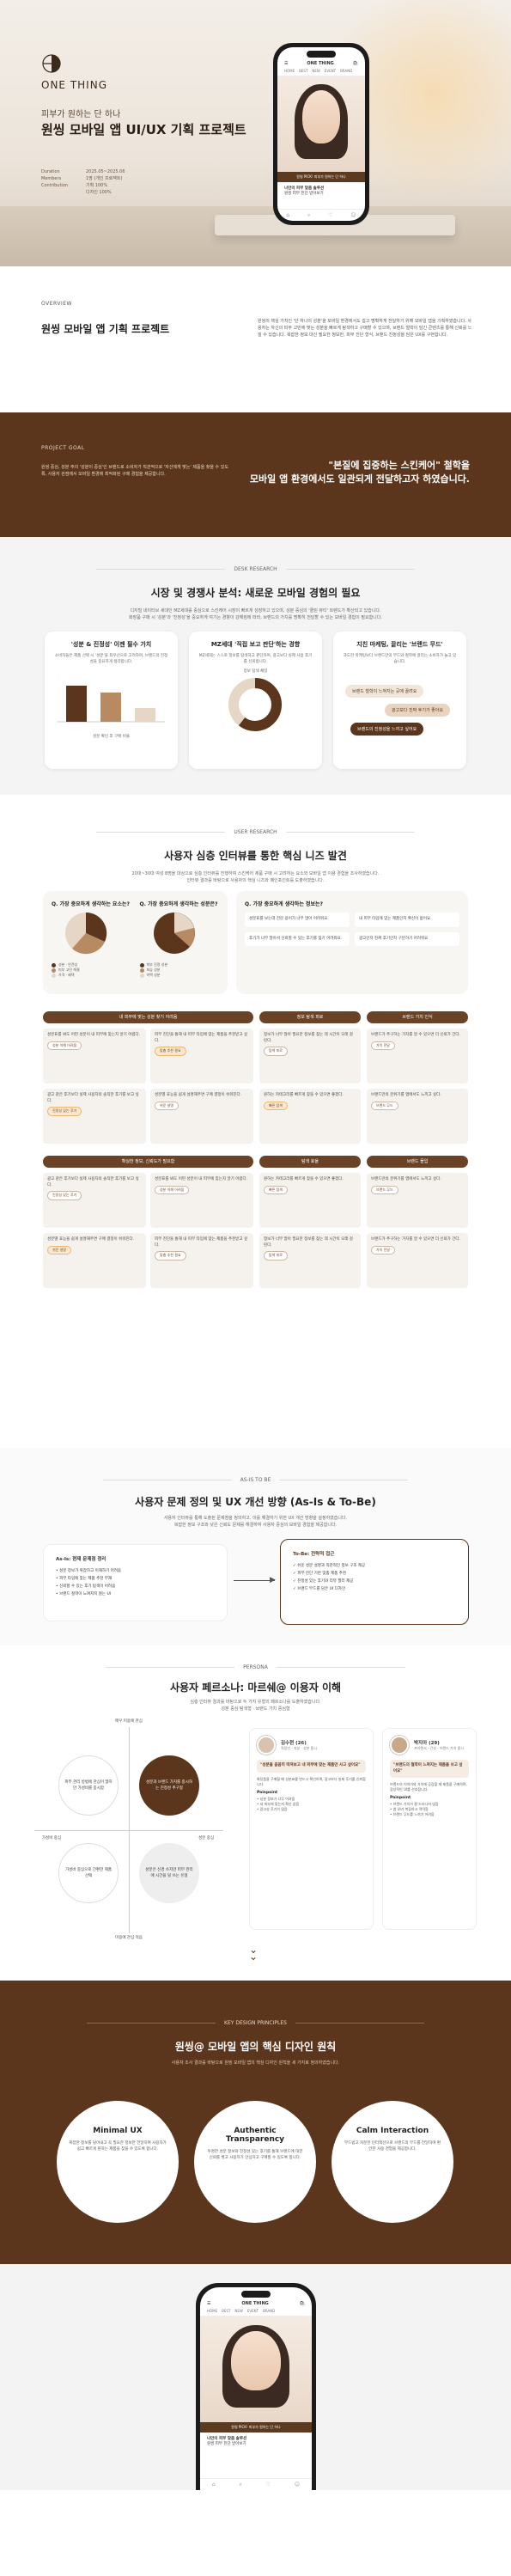 The image size is (511, 2576). What do you see at coordinates (407, 939) in the screenshot?
I see `interview-quote-4: 광고인지 진짜 후기인지 구분하기 어려워요.` at bounding box center [407, 939].